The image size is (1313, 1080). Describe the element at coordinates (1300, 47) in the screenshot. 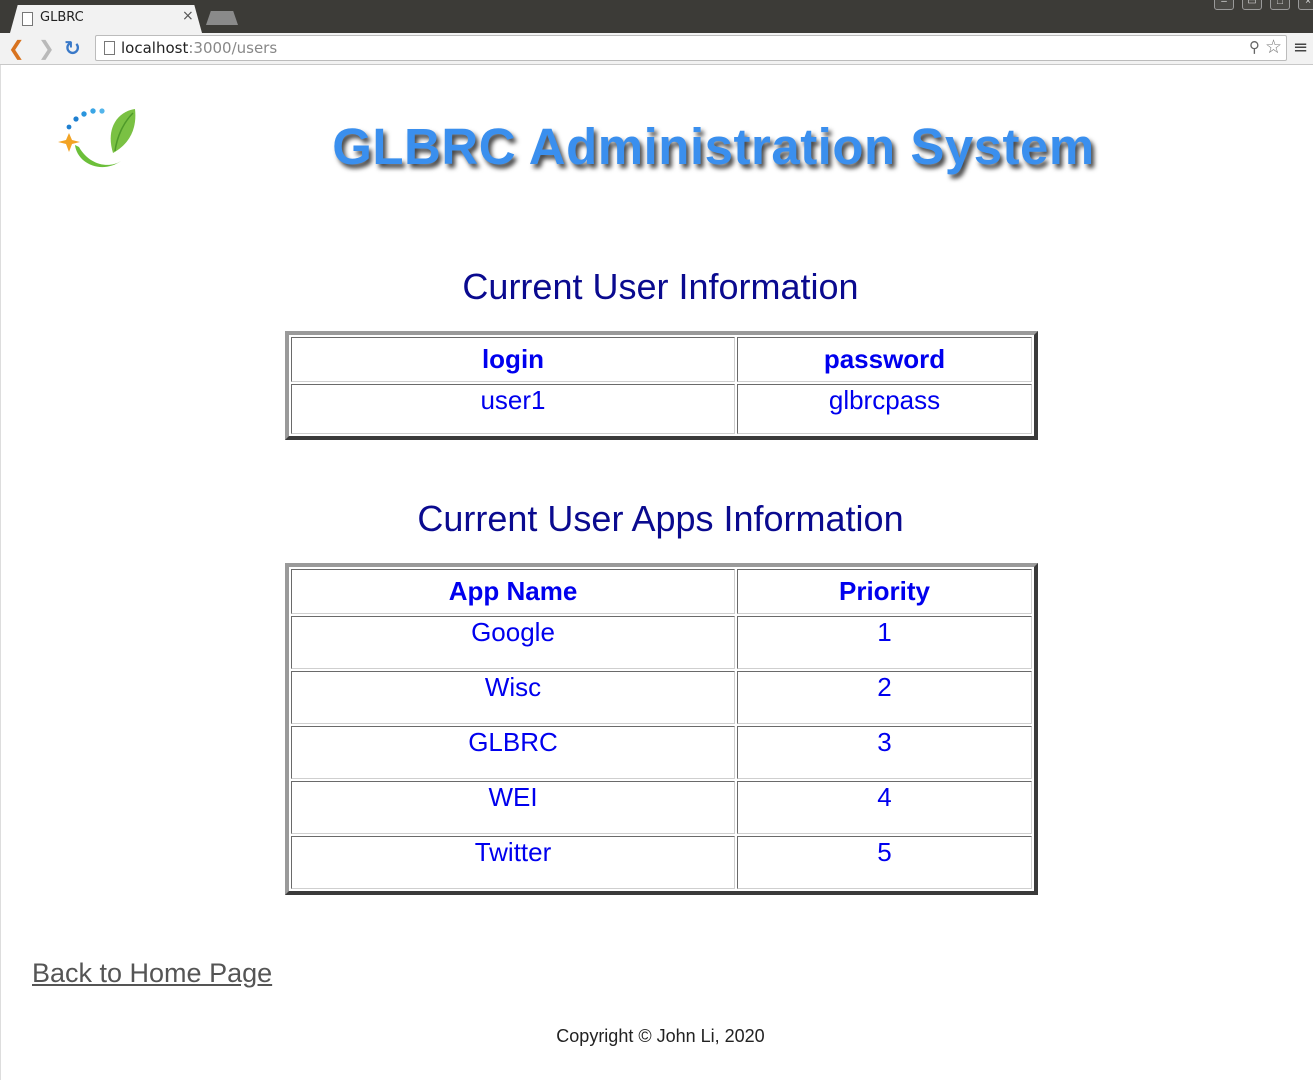

I see `menu-icon: ≡` at that location.